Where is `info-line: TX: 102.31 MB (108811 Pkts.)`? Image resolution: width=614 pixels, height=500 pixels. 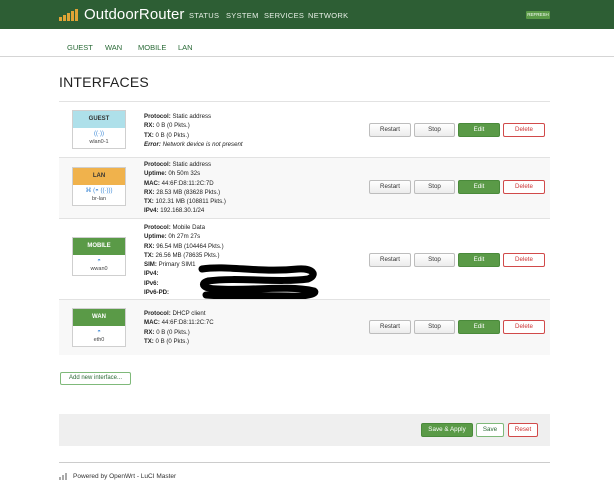 info-line: TX: 102.31 MB (108811 Pkts.) is located at coordinates (185, 201).